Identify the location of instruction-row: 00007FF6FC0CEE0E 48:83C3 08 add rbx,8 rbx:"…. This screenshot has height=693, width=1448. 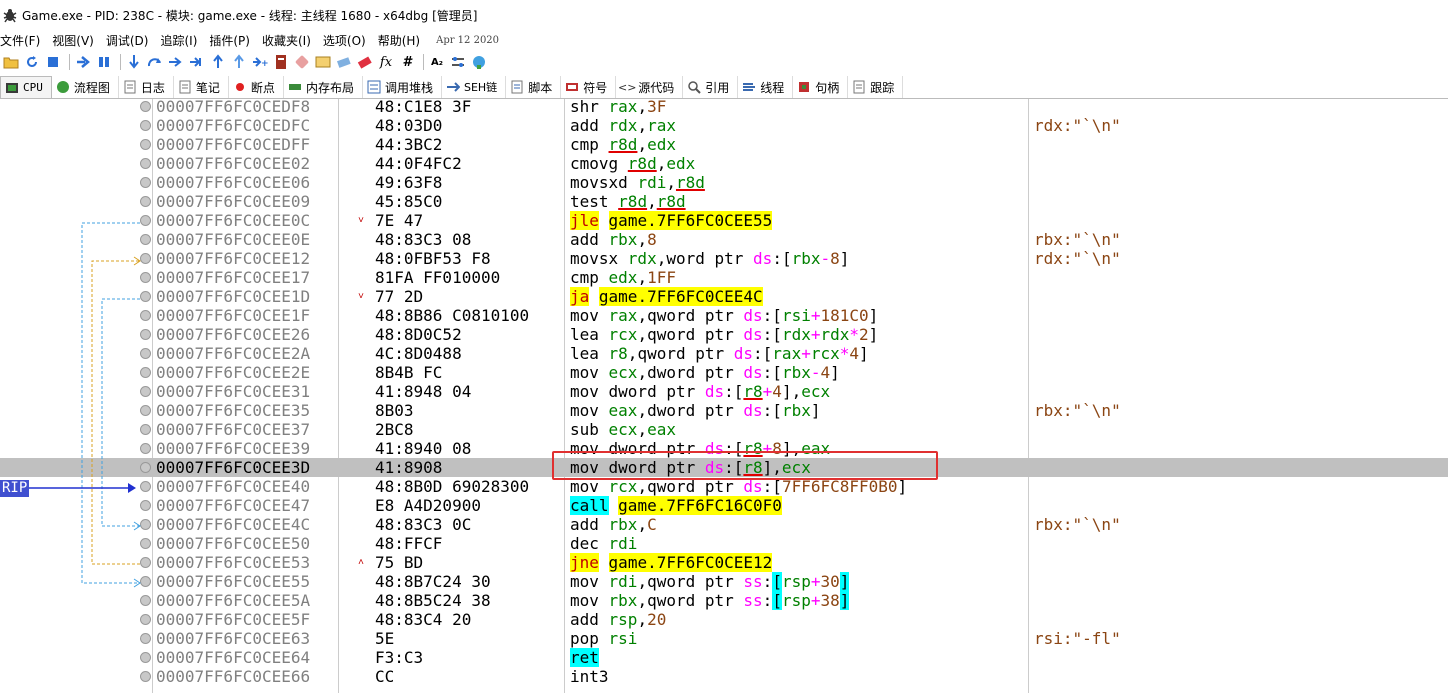
(724, 239).